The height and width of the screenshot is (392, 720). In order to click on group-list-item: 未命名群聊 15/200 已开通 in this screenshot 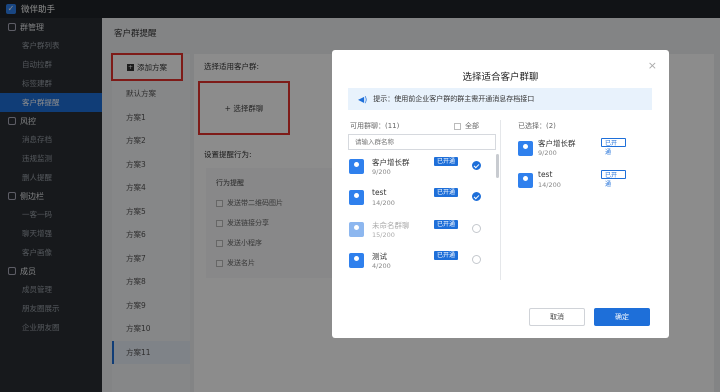, I will do `click(420, 231)`.